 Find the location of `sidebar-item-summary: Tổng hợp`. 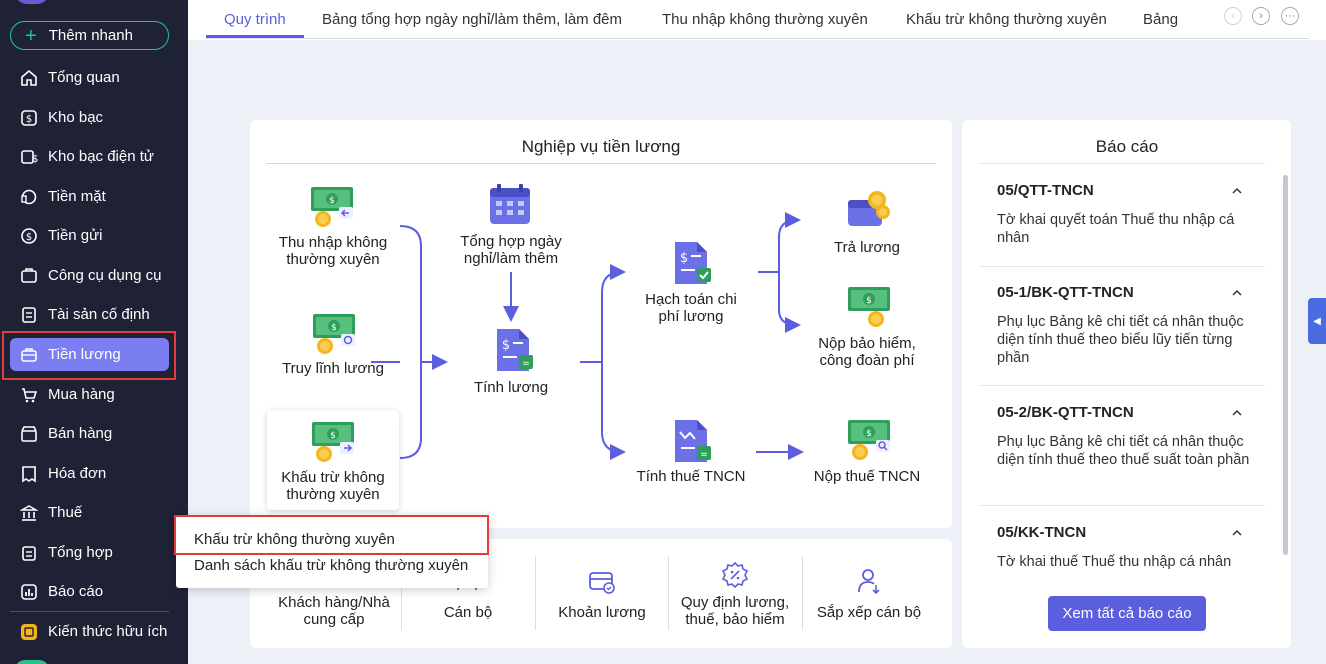

sidebar-item-summary: Tổng hợp is located at coordinates (89, 552).